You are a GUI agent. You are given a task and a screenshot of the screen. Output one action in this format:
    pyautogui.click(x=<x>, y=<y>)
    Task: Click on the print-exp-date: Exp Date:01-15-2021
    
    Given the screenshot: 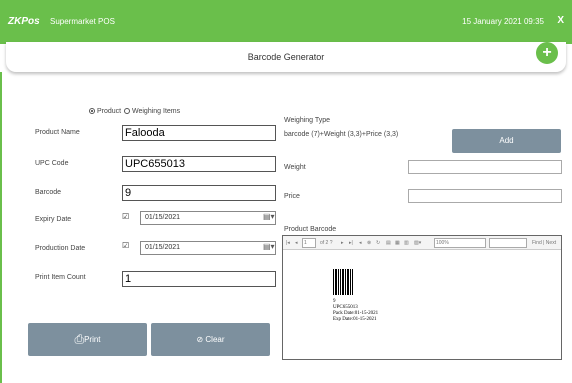 What is the action you would take?
    pyautogui.click(x=355, y=319)
    